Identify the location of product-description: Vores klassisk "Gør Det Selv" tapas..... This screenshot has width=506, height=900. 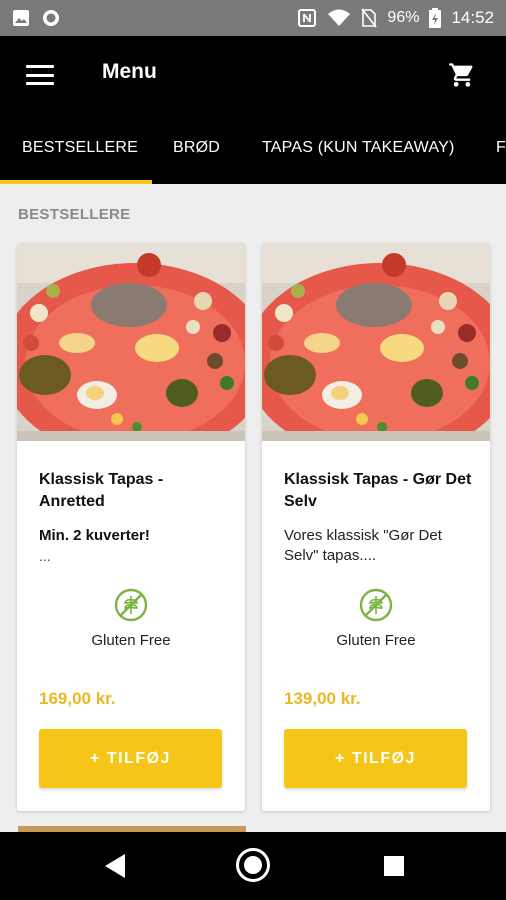
(363, 545).